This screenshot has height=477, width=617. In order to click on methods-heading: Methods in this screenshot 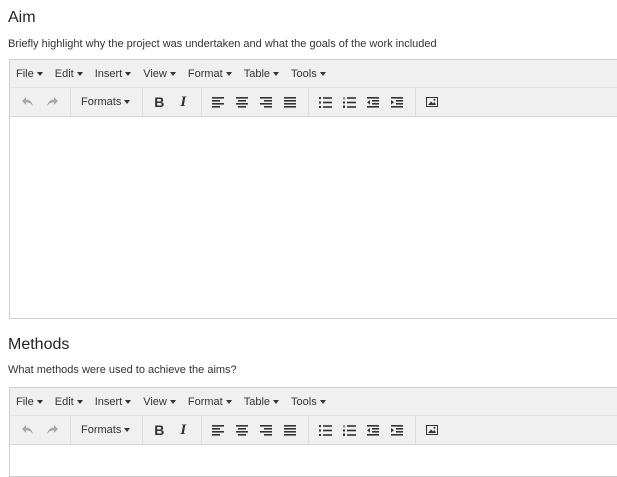, I will do `click(39, 344)`.